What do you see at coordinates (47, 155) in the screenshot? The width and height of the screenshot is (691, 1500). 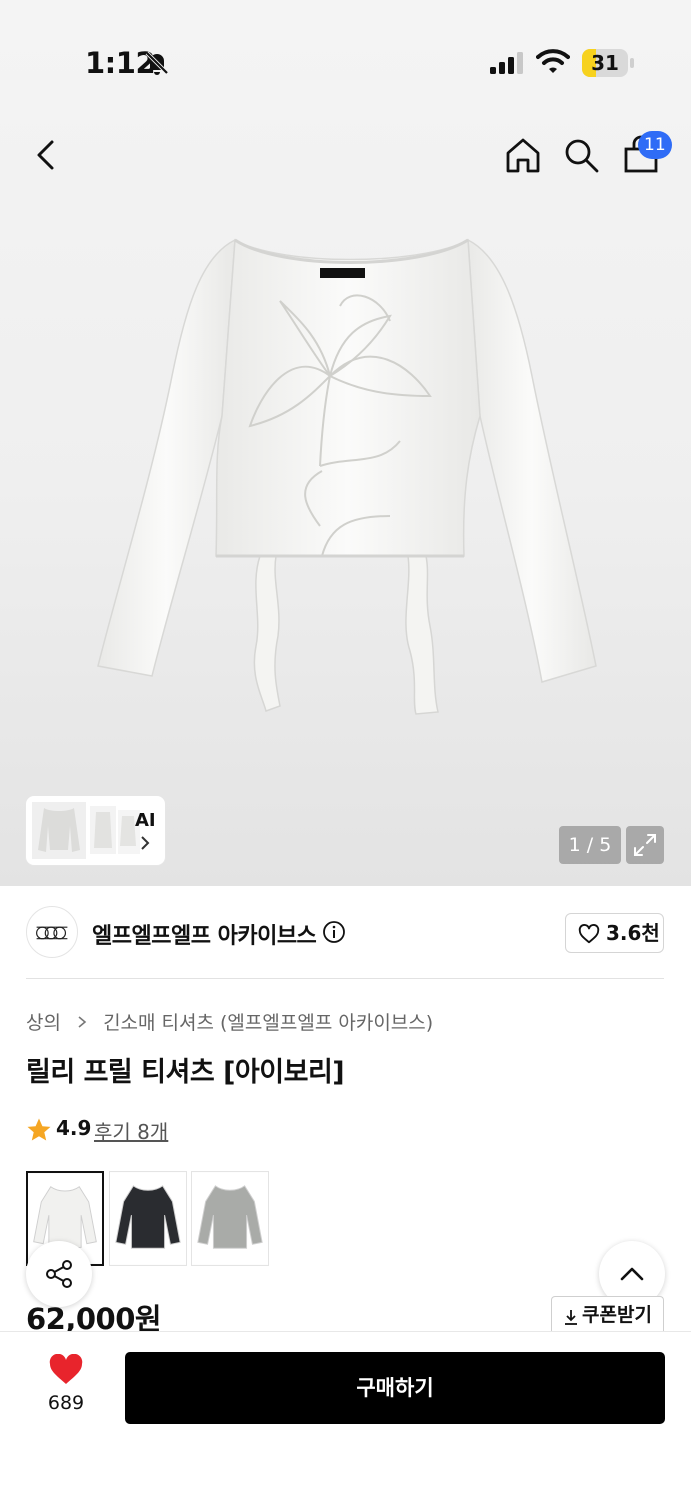 I see `back-arrow-icon` at bounding box center [47, 155].